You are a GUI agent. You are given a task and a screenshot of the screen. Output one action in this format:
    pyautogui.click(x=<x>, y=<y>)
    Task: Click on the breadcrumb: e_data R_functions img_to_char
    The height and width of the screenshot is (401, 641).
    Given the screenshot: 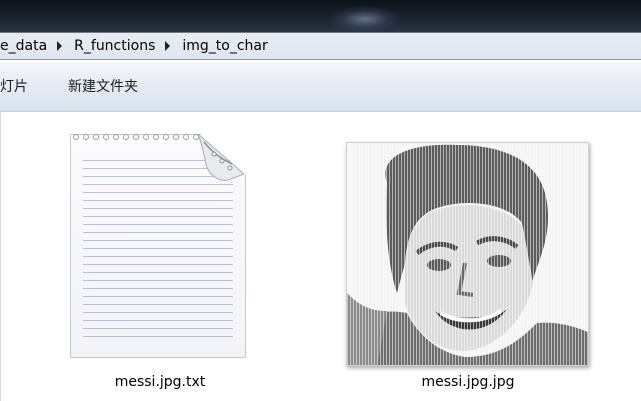 What is the action you would take?
    pyautogui.click(x=137, y=46)
    